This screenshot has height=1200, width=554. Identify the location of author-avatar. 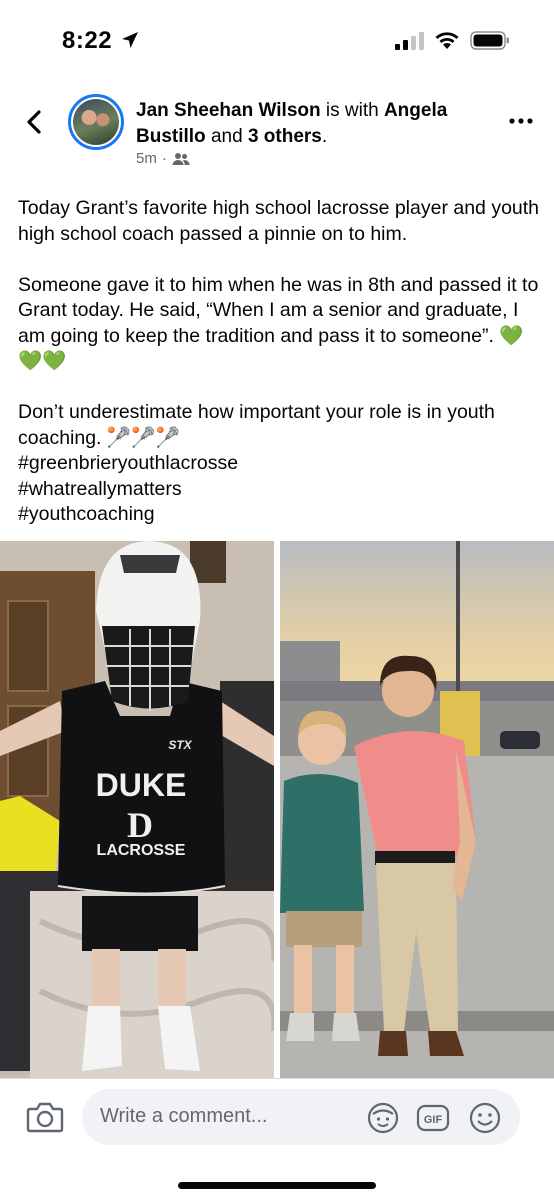
(96, 122).